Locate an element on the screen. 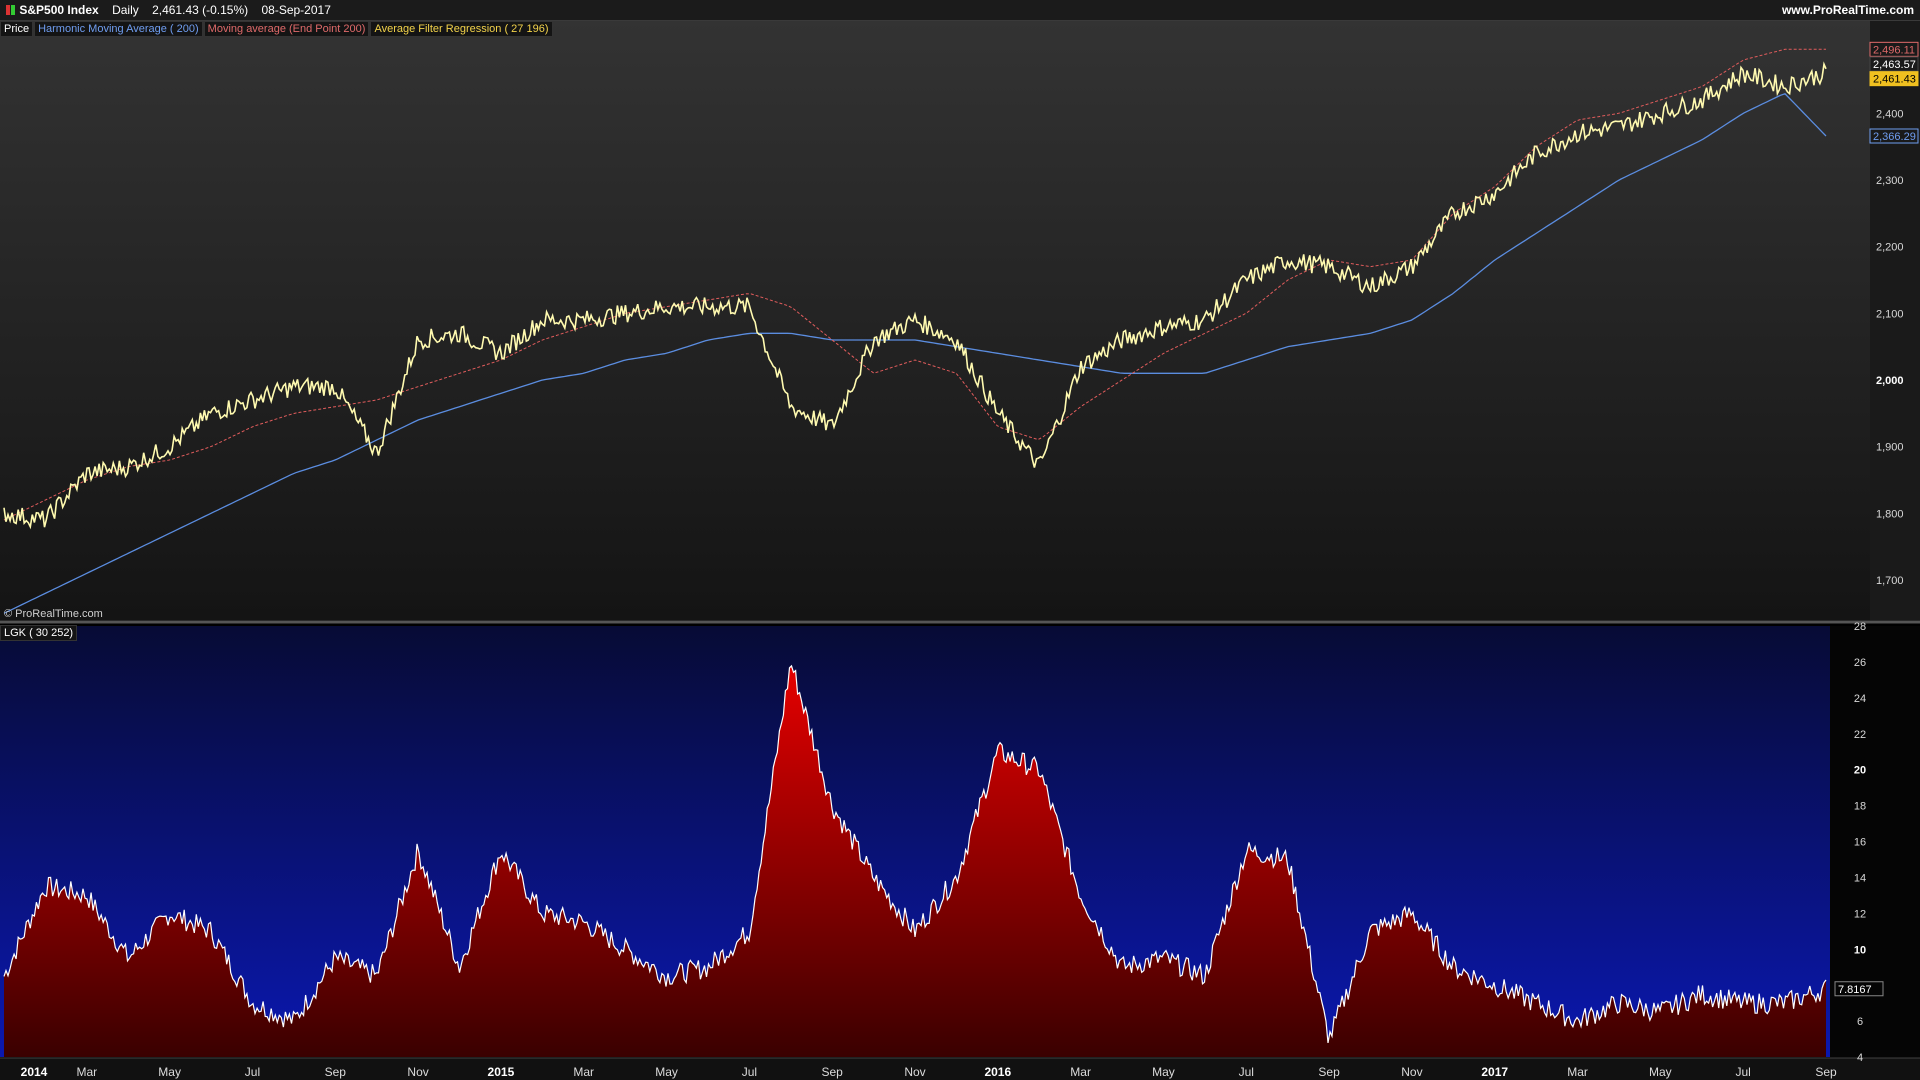 This screenshot has height=1080, width=1920. price-y-tick: 1,800 is located at coordinates (1890, 514).